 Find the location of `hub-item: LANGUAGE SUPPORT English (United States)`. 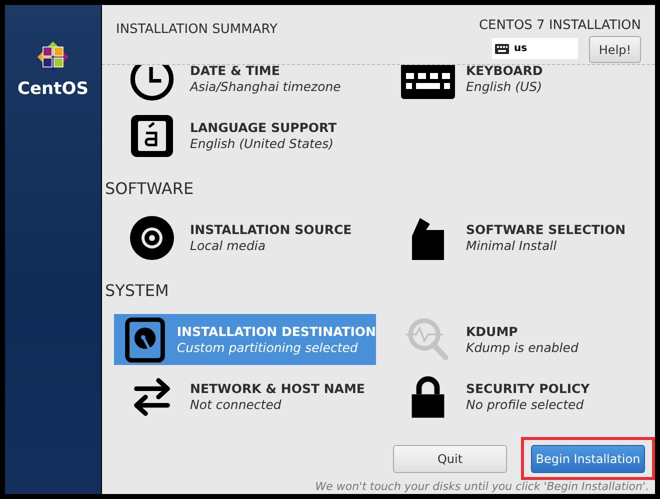

hub-item: LANGUAGE SUPPORT English (United States) is located at coordinates (245, 135).